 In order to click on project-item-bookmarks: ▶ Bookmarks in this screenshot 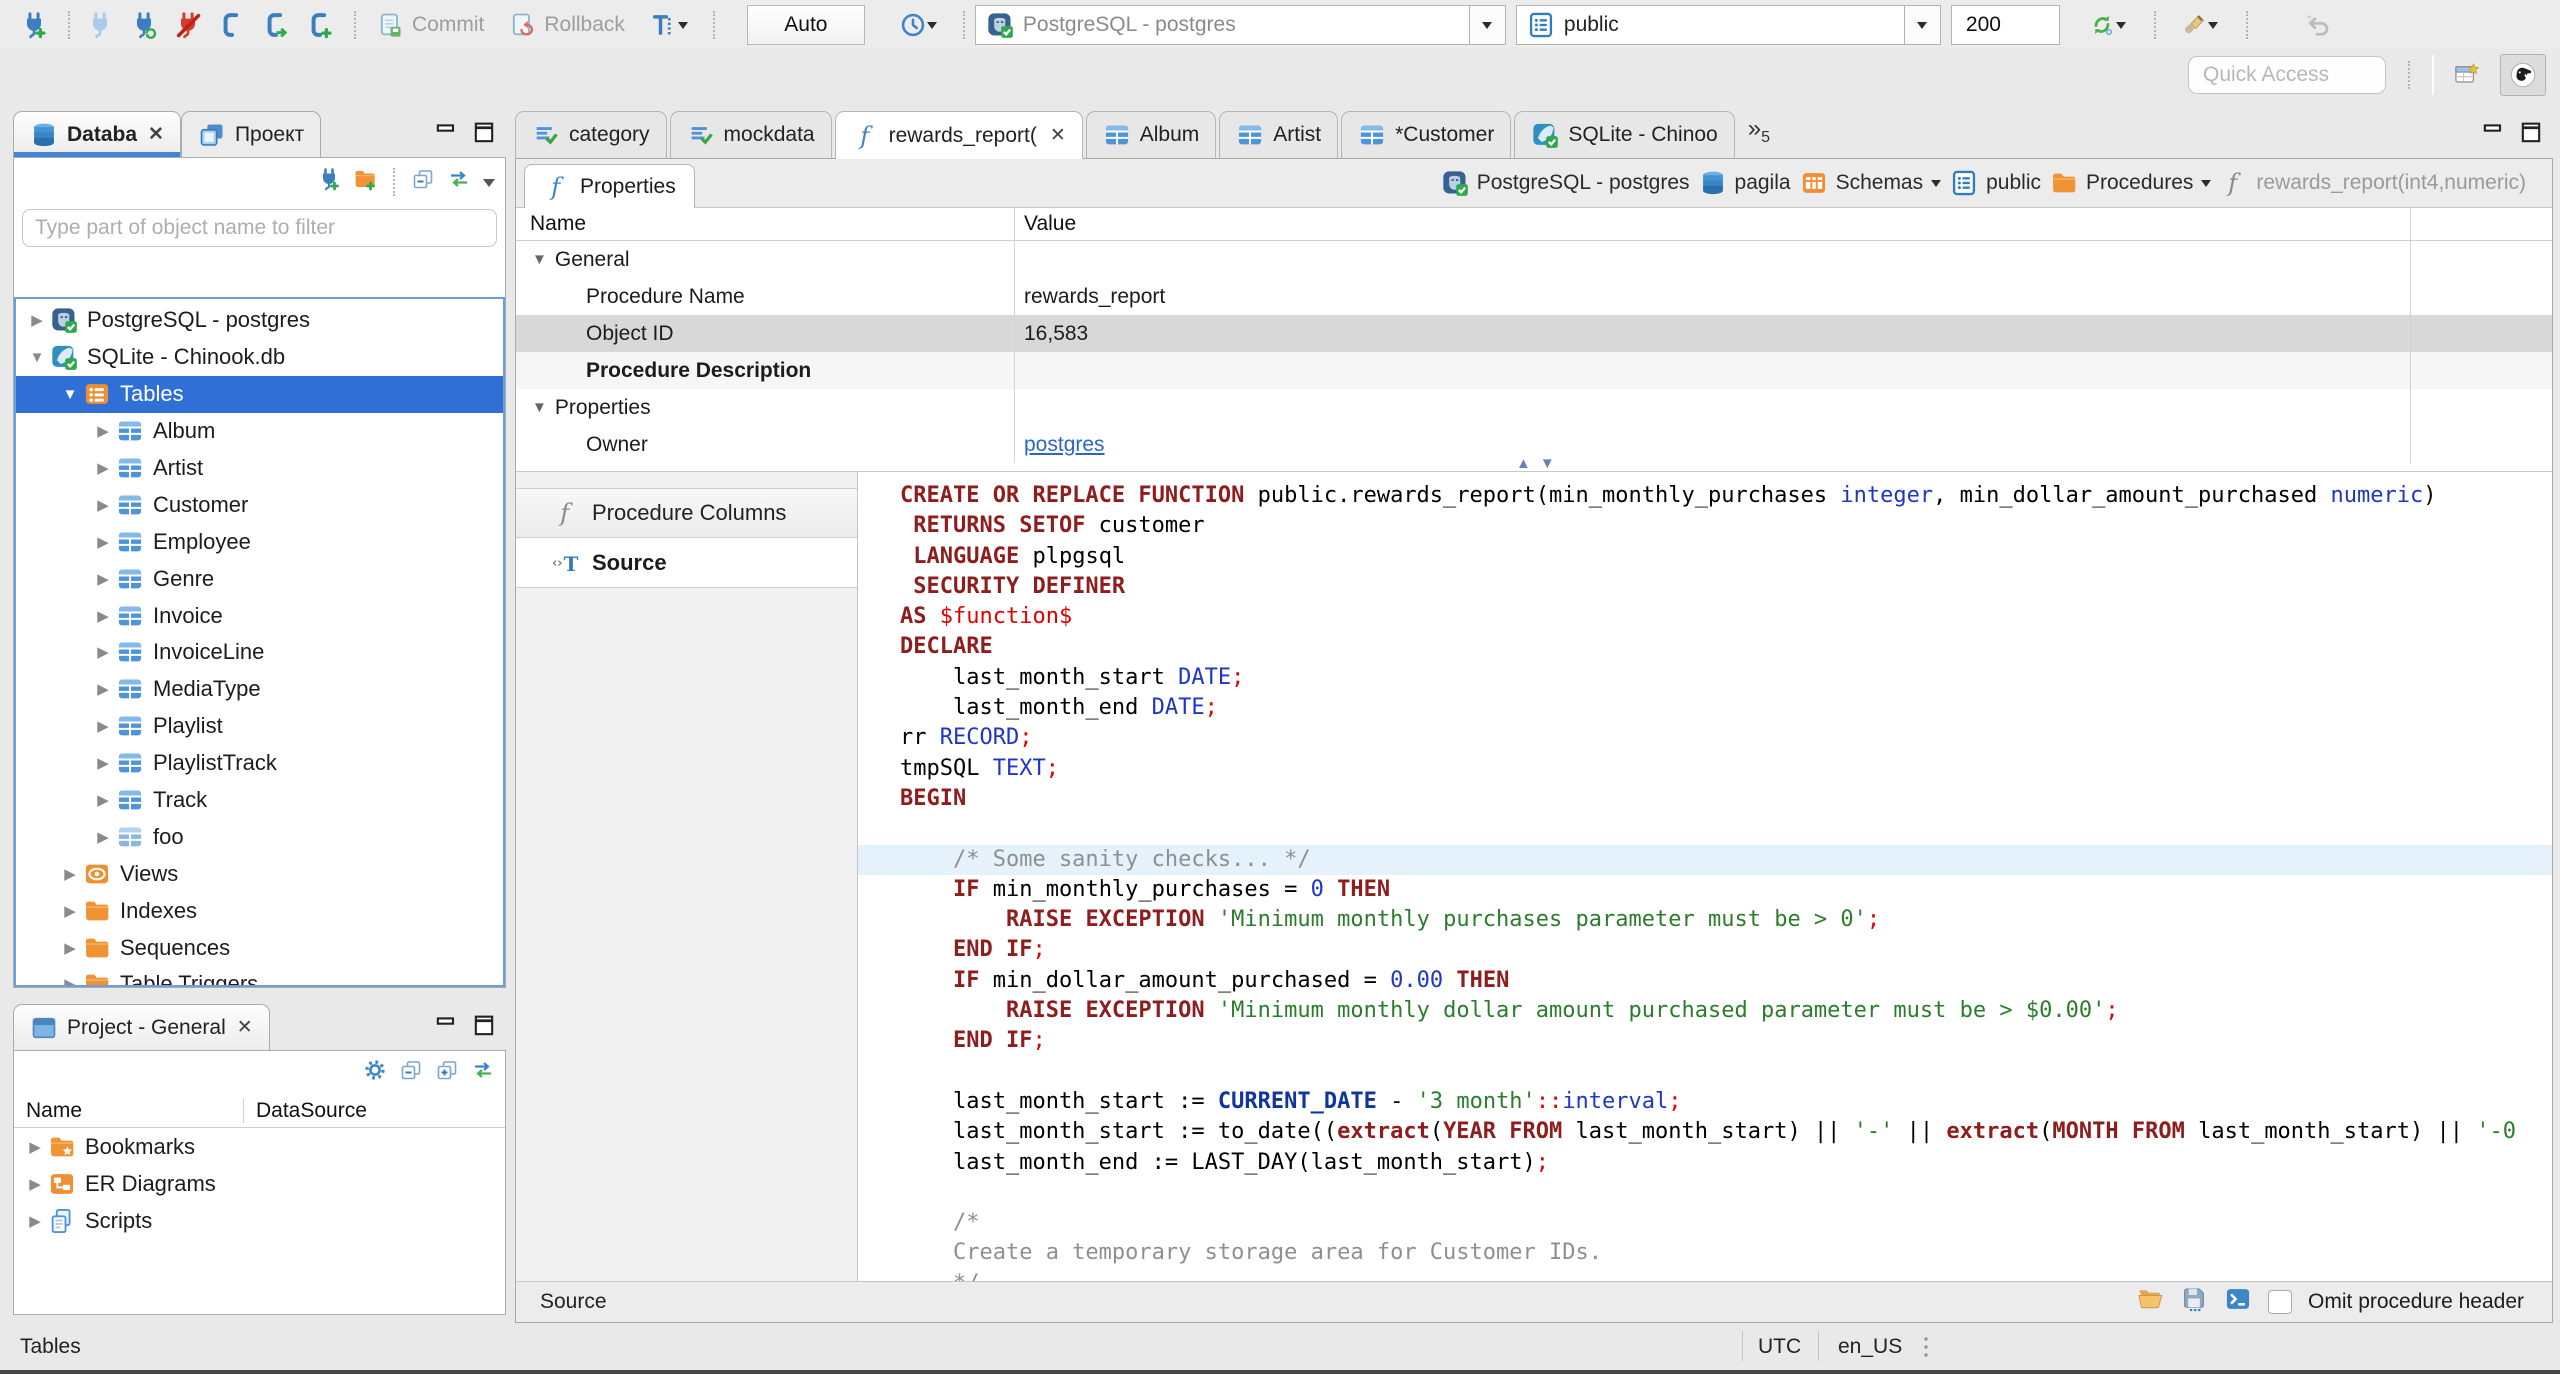, I will do `click(259, 1146)`.